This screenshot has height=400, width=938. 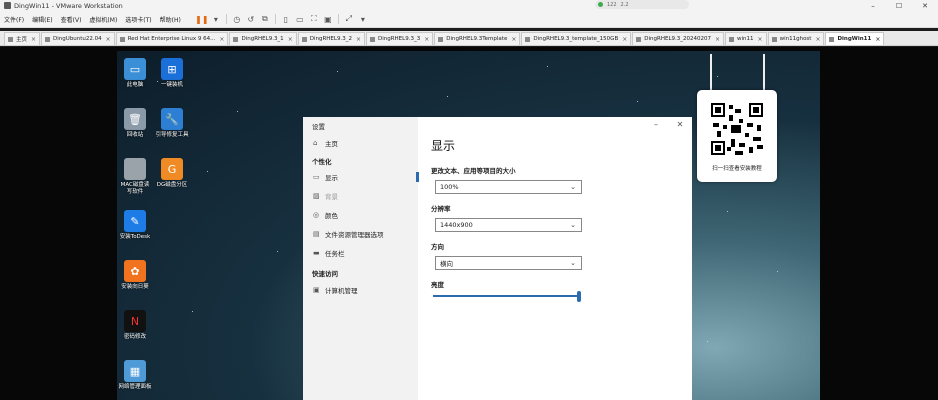 I want to click on desktop-icon-dg-partition: G DG磁盘分区, so click(x=172, y=173).